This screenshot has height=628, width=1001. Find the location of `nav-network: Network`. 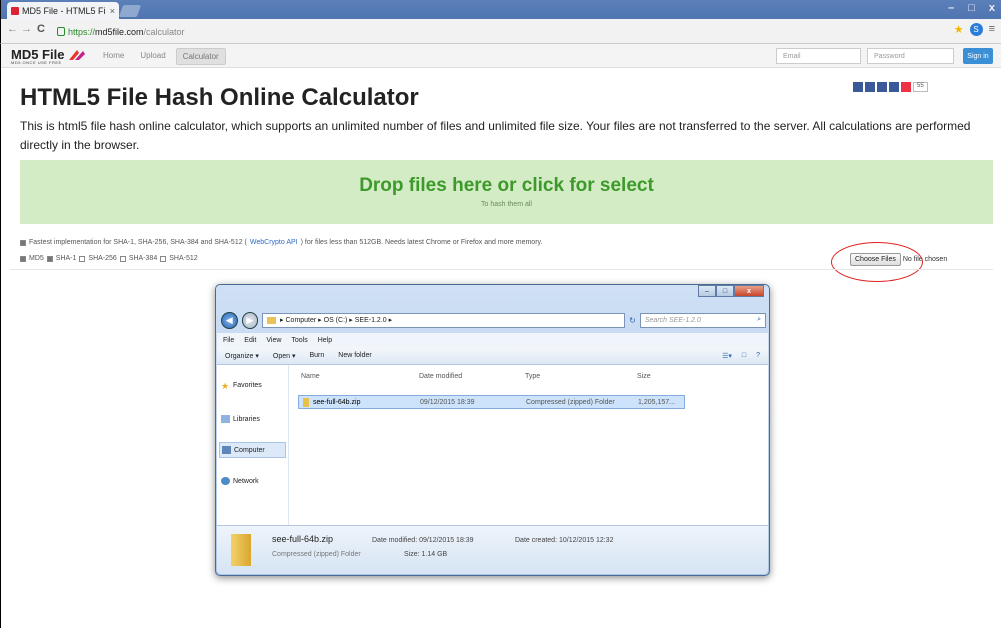

nav-network: Network is located at coordinates (240, 481).